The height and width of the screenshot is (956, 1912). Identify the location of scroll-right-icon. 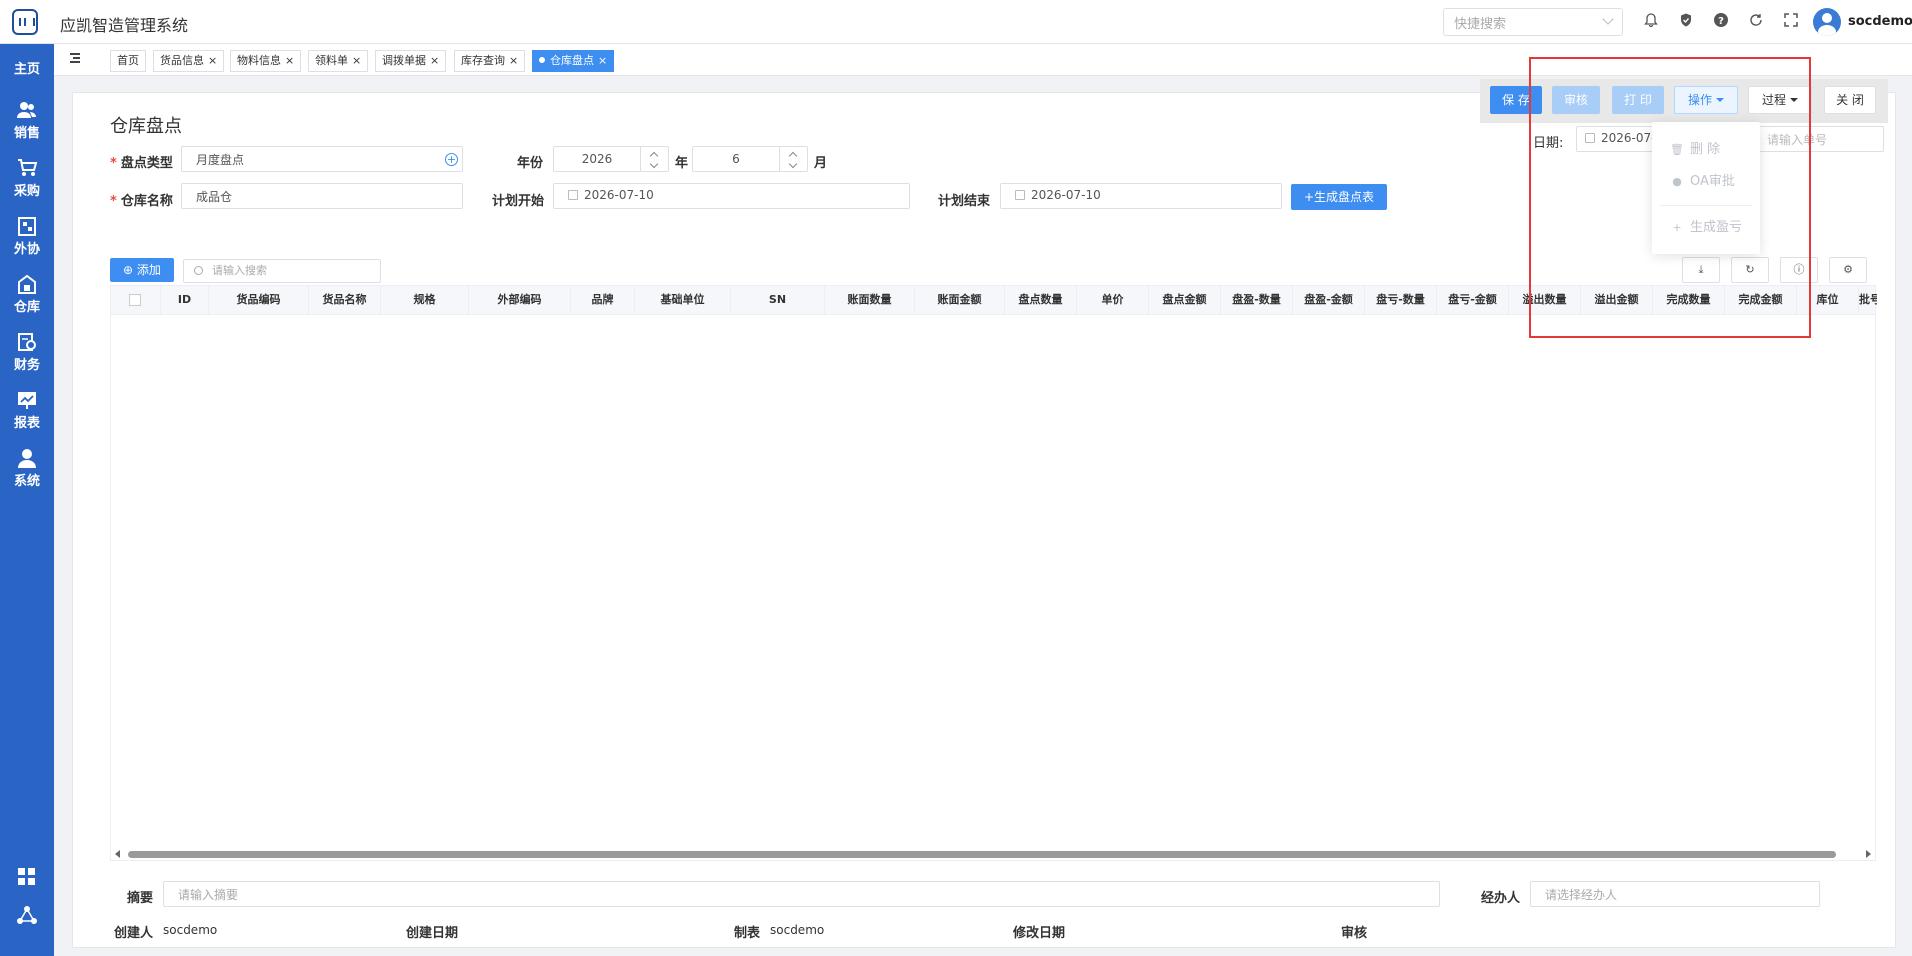
(1868, 854).